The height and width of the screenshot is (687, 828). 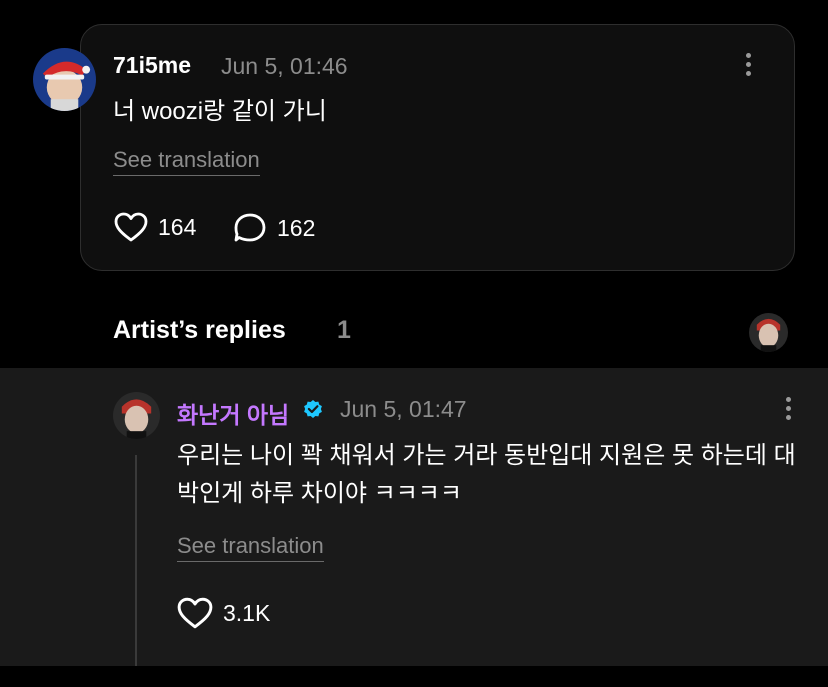 I want to click on reply-timestamp: Jun 5, 01:47, so click(x=403, y=409).